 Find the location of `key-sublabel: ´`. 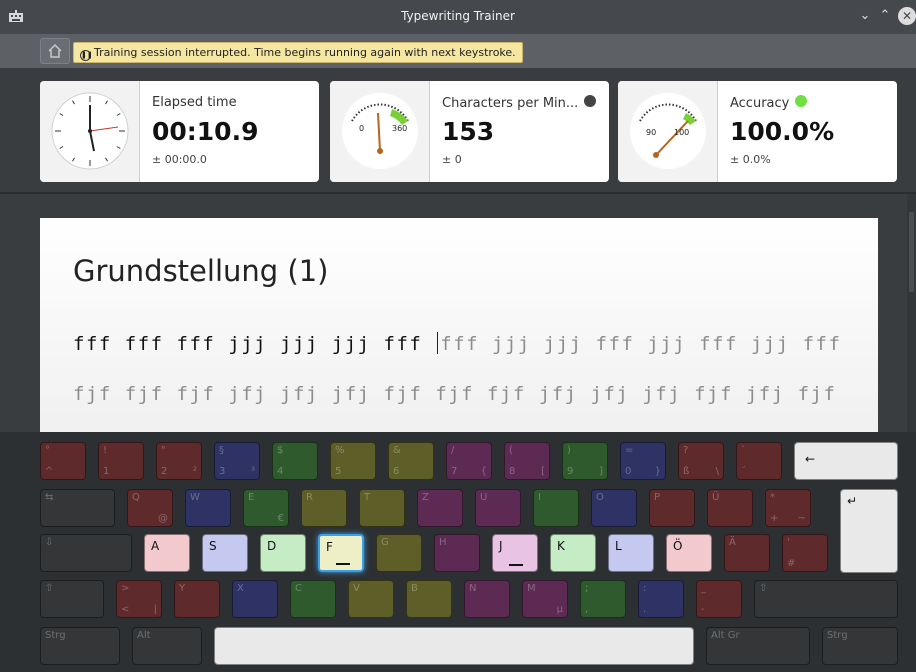

key-sublabel: ´ is located at coordinates (743, 471).